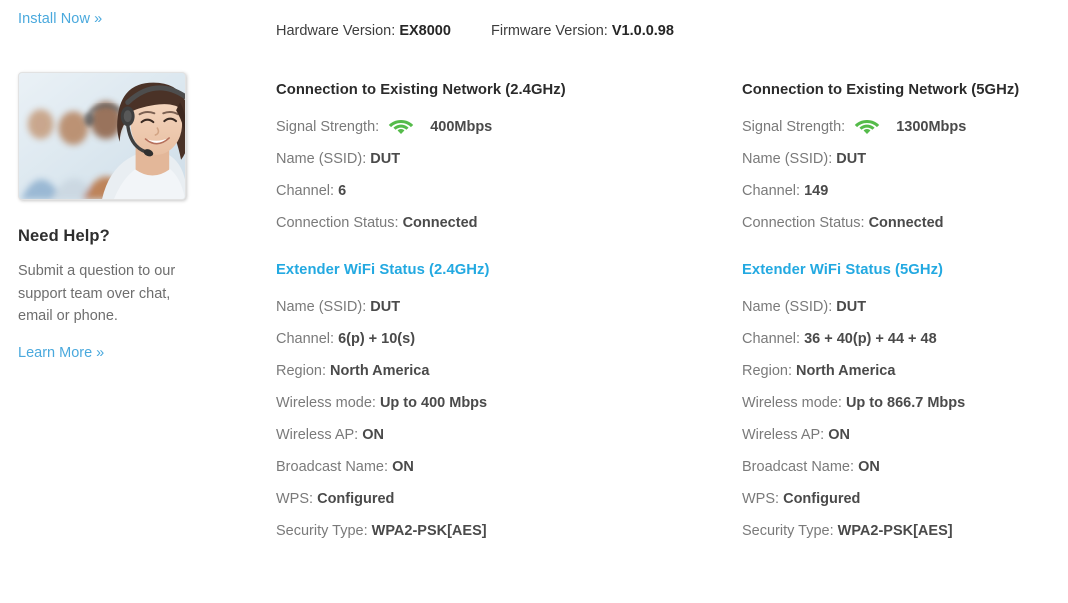  Describe the element at coordinates (496, 403) in the screenshot. I see `band-2-4ghz-extender-row: Wireless mode: Up to 400 Mbps` at that location.